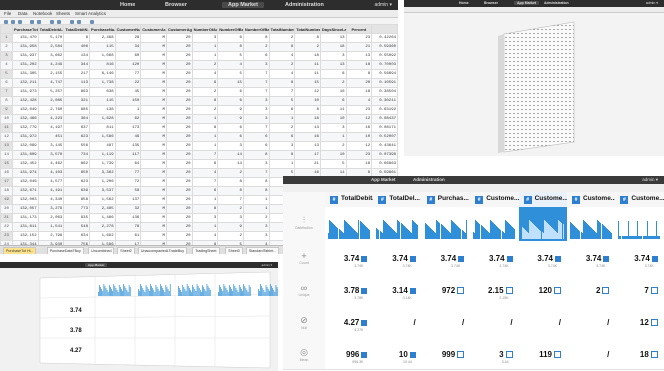 The height and width of the screenshot is (371, 664). What do you see at coordinates (25, 65) in the screenshot?
I see `cell: 131,202` at bounding box center [25, 65].